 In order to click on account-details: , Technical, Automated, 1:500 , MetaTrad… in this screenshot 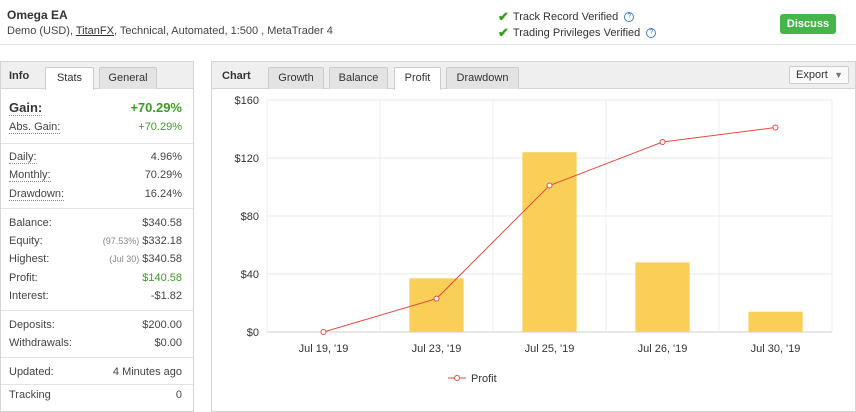, I will do `click(223, 31)`.